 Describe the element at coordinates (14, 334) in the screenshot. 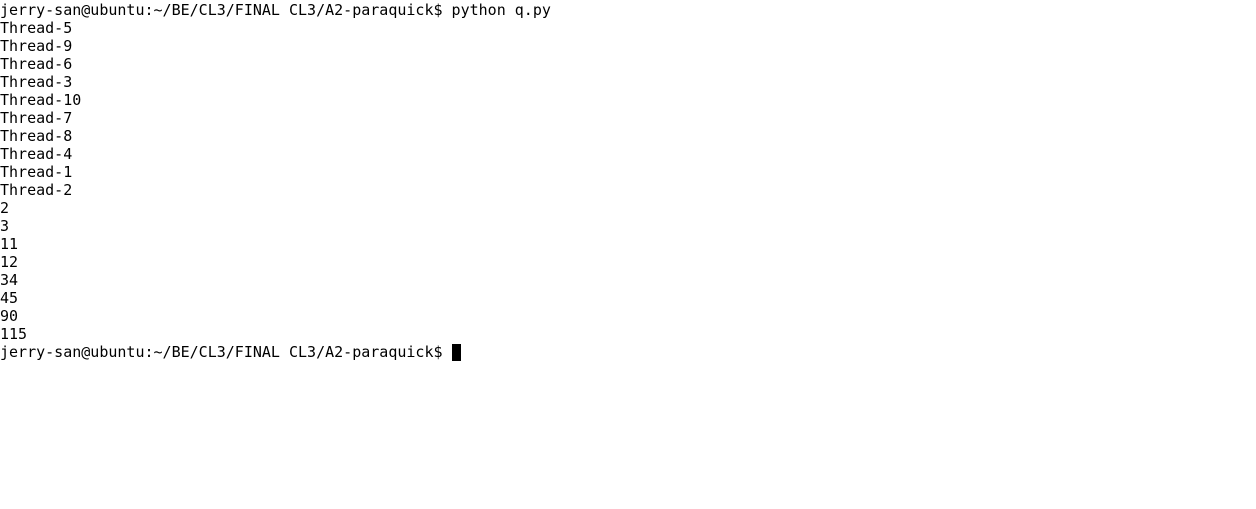

I see `output-line: 115` at that location.